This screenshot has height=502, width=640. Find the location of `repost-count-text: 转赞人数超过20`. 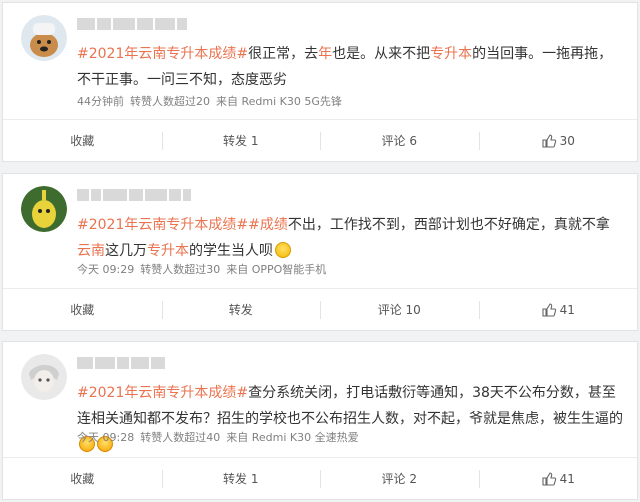

repost-count-text: 转赞人数超过20 is located at coordinates (170, 101).